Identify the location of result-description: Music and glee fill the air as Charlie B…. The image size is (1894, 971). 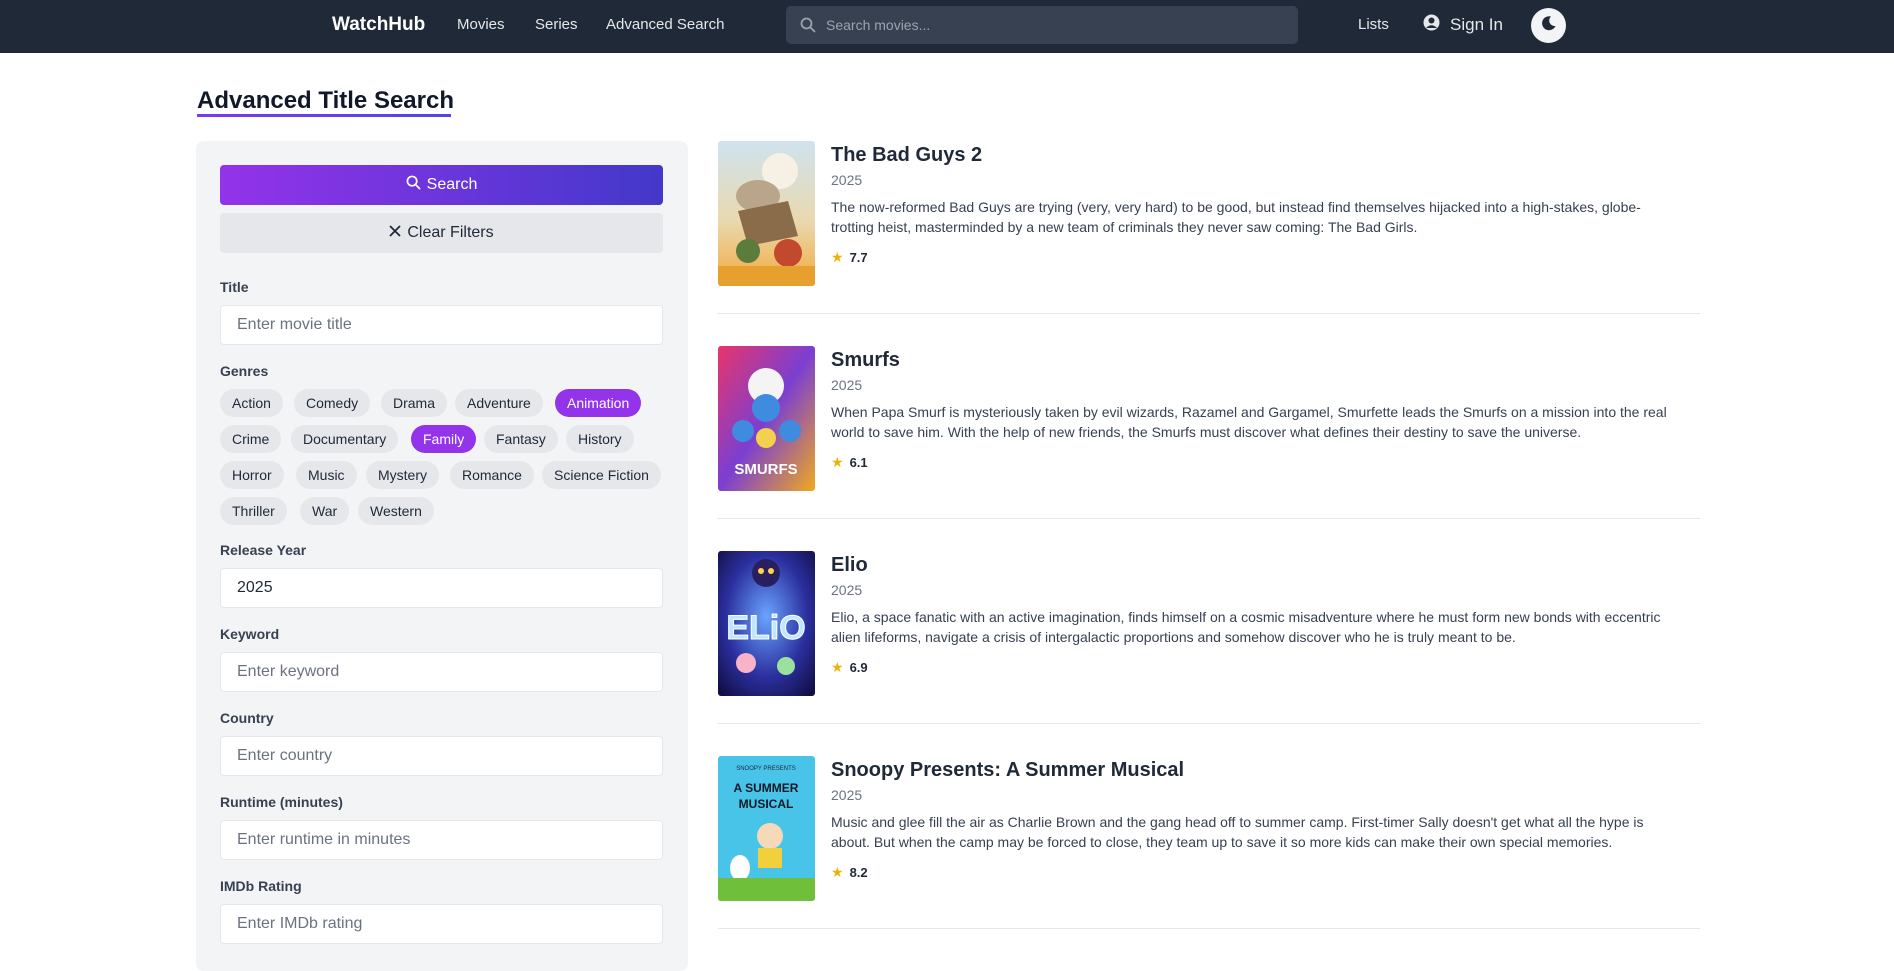
(1237, 832).